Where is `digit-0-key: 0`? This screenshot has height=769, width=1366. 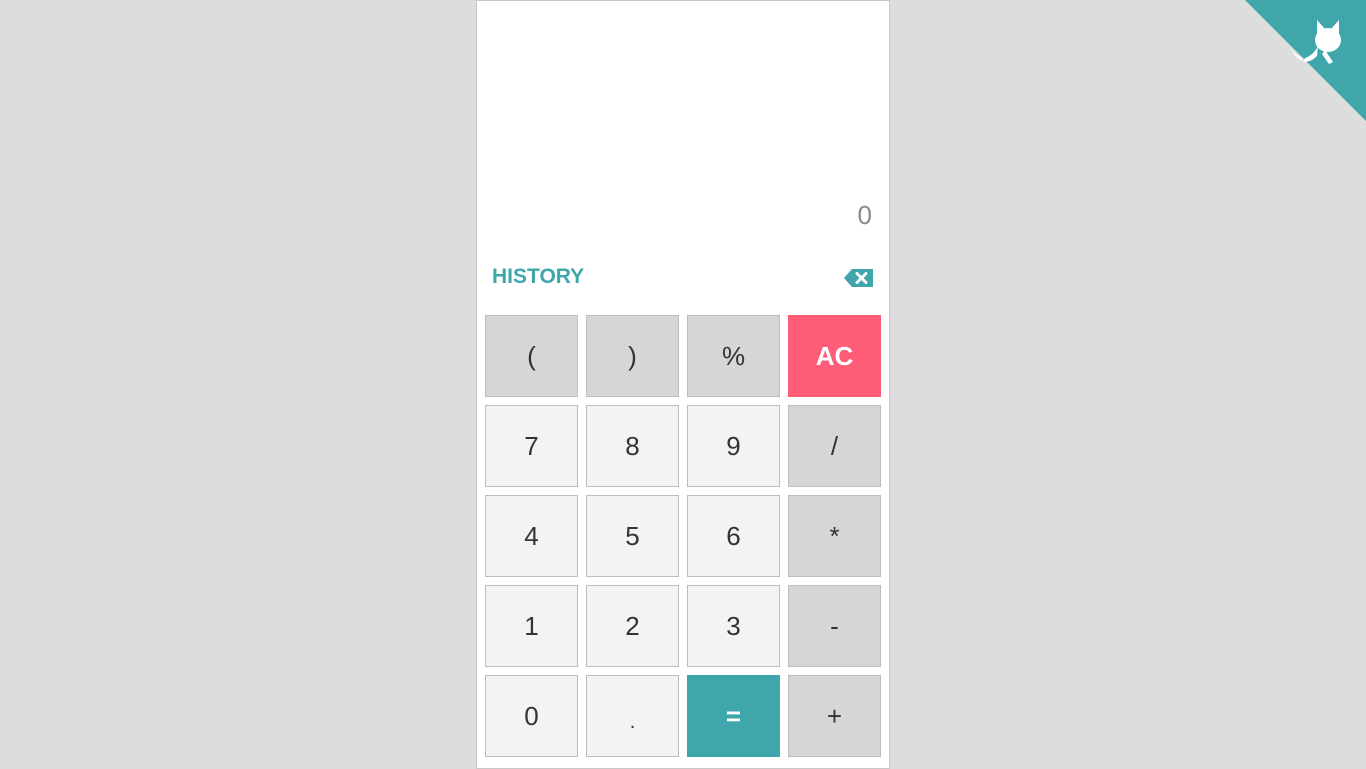 digit-0-key: 0 is located at coordinates (531, 716).